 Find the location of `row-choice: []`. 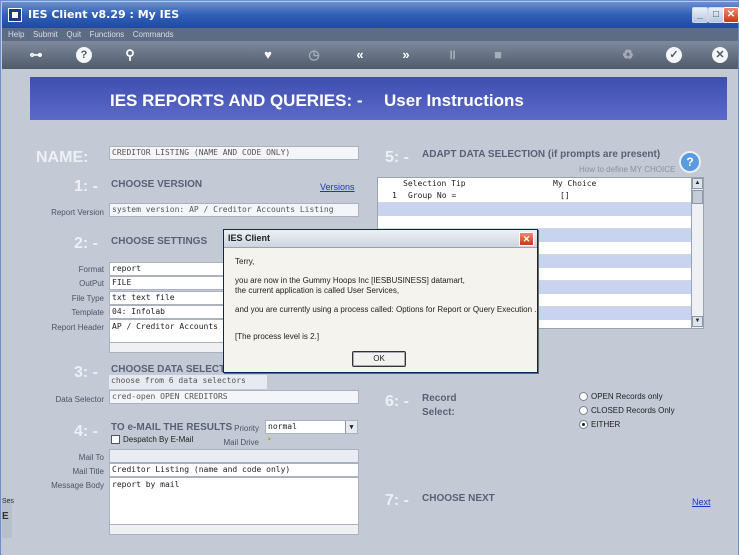

row-choice: [] is located at coordinates (565, 196).